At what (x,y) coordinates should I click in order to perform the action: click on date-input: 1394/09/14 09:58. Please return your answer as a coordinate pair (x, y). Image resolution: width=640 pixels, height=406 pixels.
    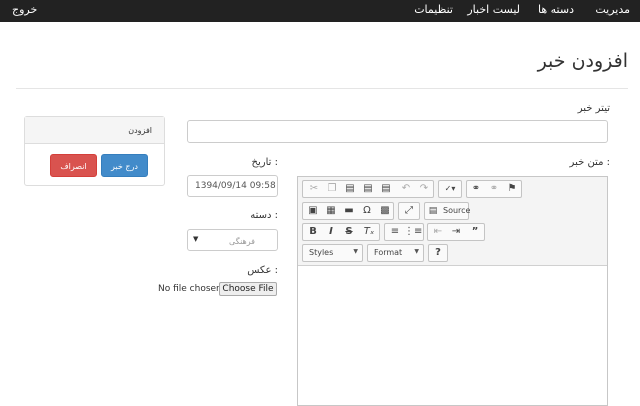
    Looking at the image, I should click on (232, 186).